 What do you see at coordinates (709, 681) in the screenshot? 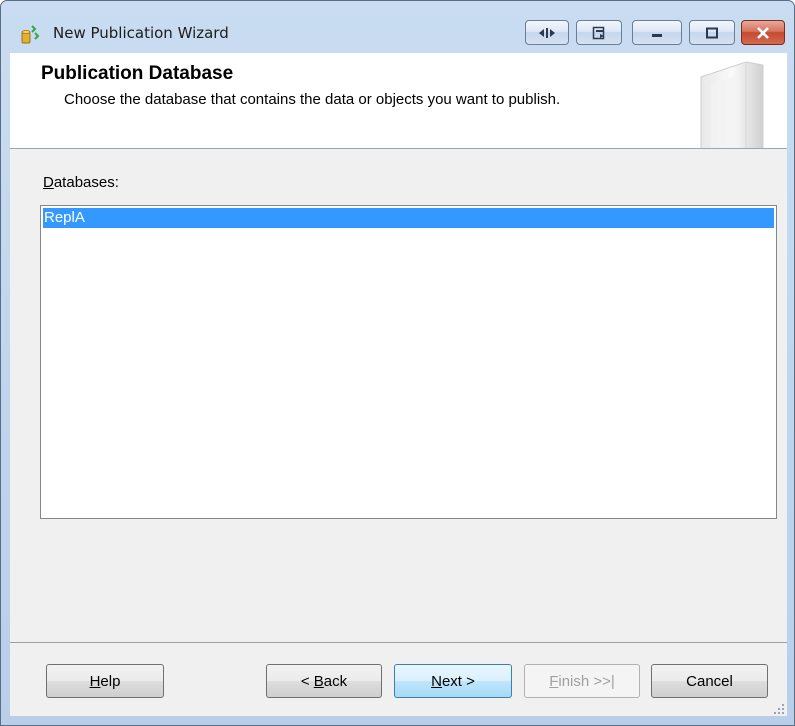
I see `cancel-button: Cancel` at bounding box center [709, 681].